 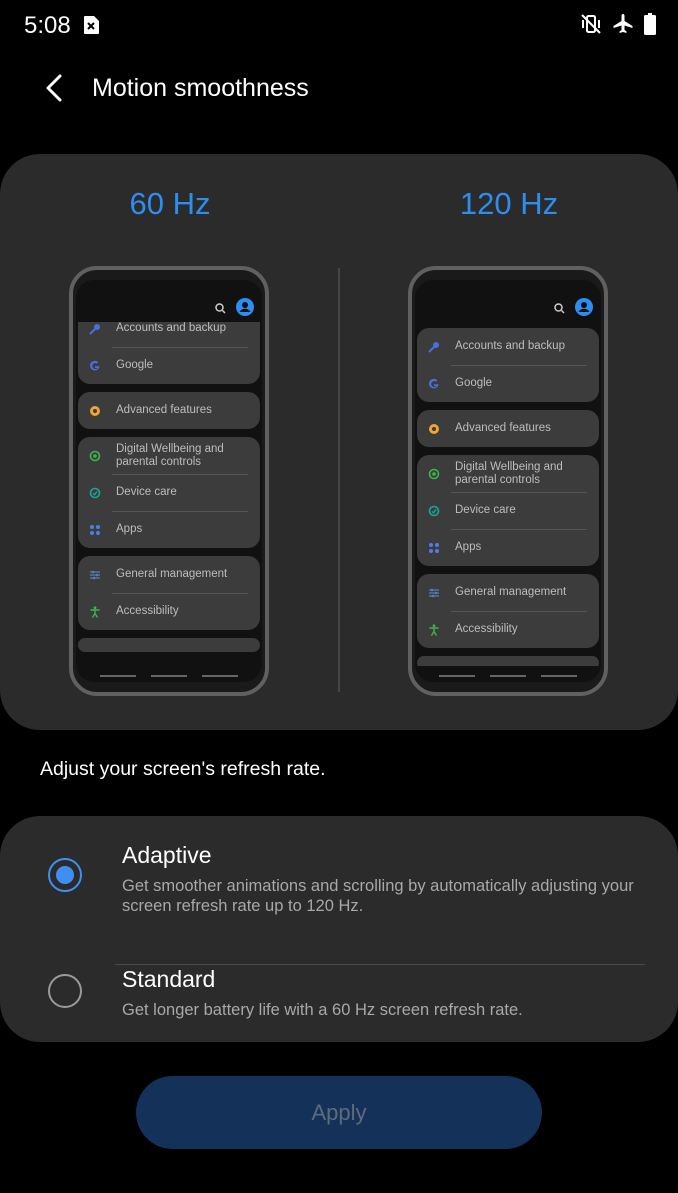 What do you see at coordinates (380, 964) in the screenshot?
I see `option-divider` at bounding box center [380, 964].